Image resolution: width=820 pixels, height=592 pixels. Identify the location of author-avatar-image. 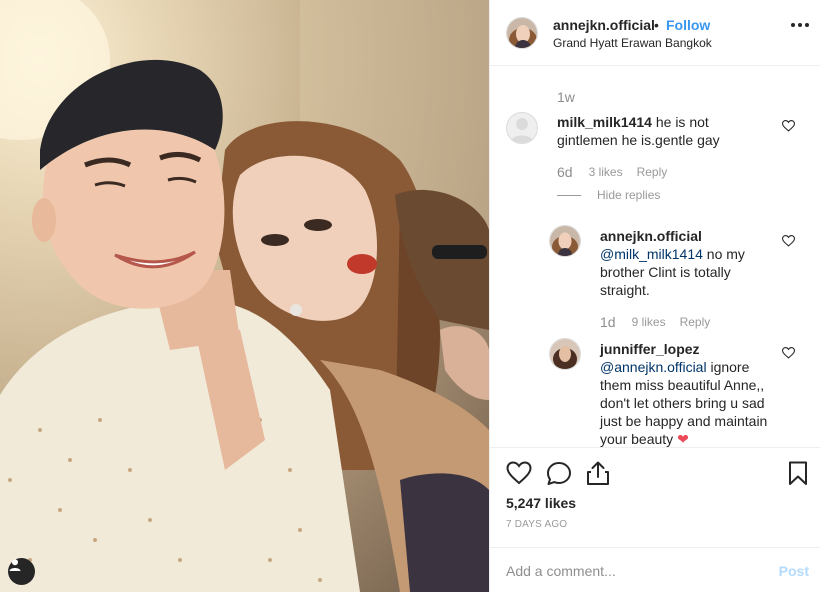
(522, 33).